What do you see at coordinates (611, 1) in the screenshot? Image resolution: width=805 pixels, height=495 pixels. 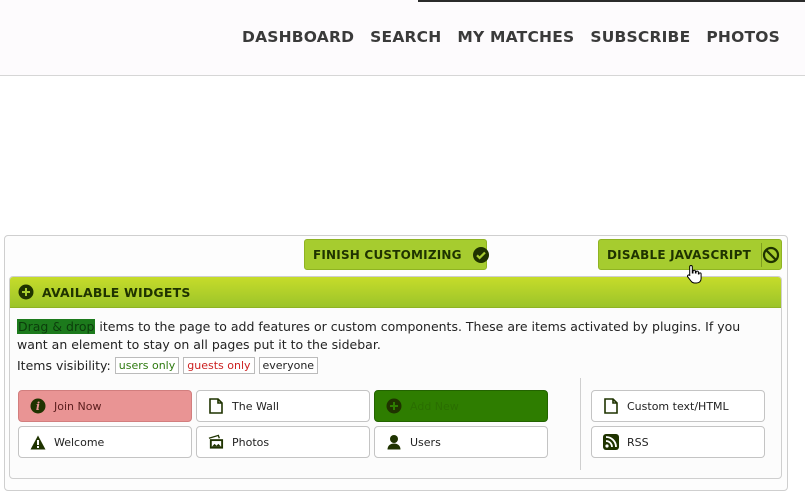 I see `top-strip` at bounding box center [611, 1].